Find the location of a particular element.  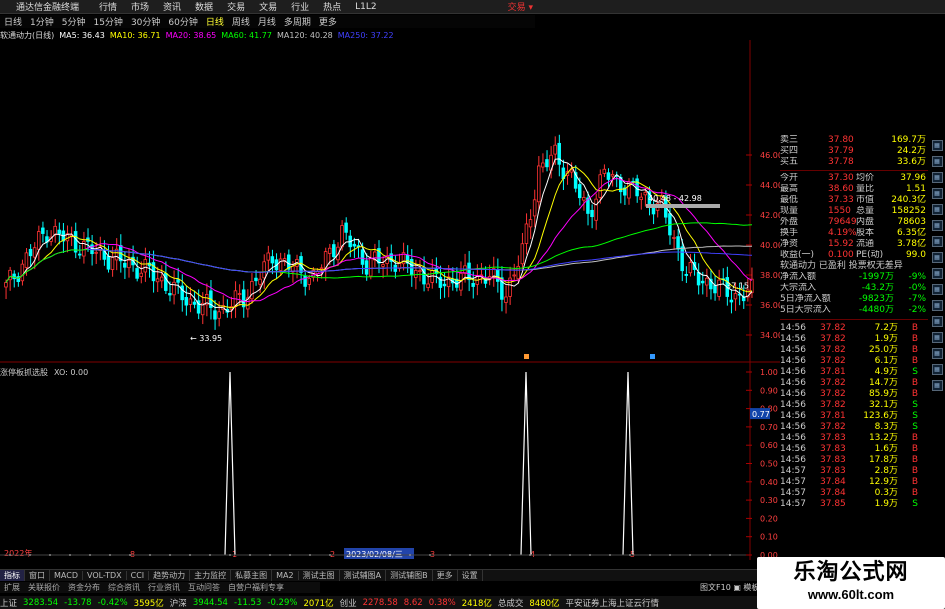

axis-tick-label: 34.00 is located at coordinates (770, 335).